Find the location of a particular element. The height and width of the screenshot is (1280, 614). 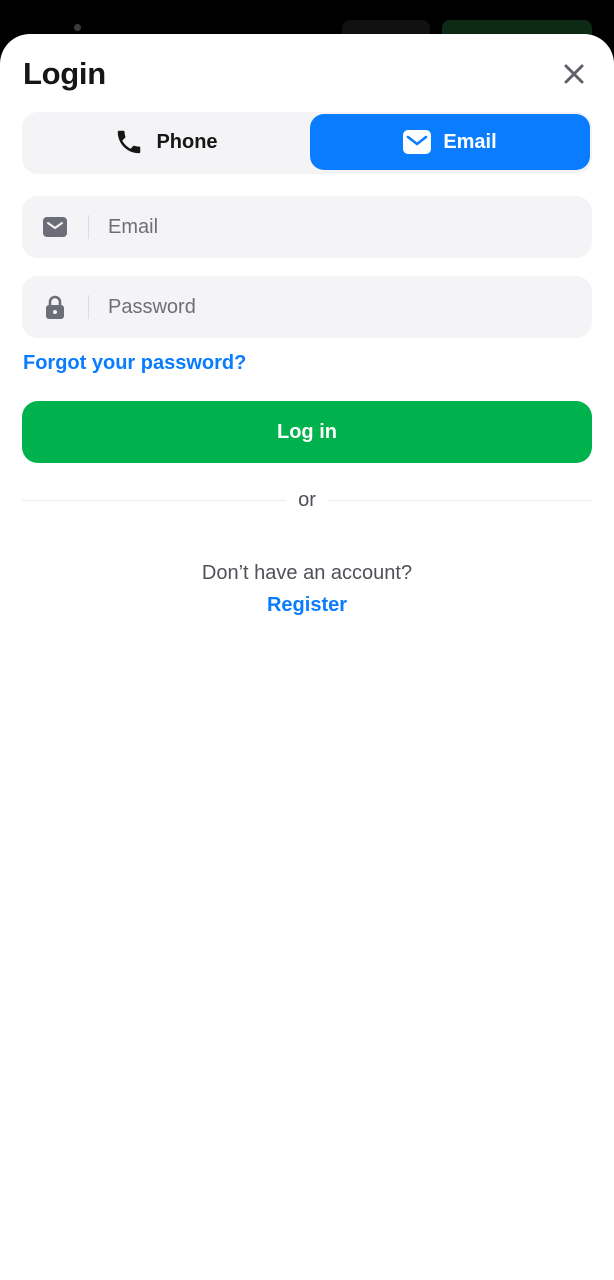

status-dot is located at coordinates (77, 27).